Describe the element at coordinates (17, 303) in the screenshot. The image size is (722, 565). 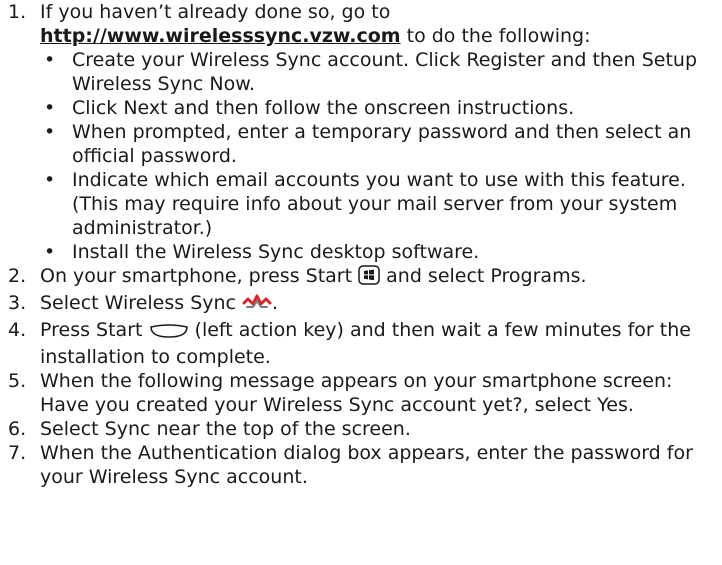
I see `step-number: 3.` at that location.